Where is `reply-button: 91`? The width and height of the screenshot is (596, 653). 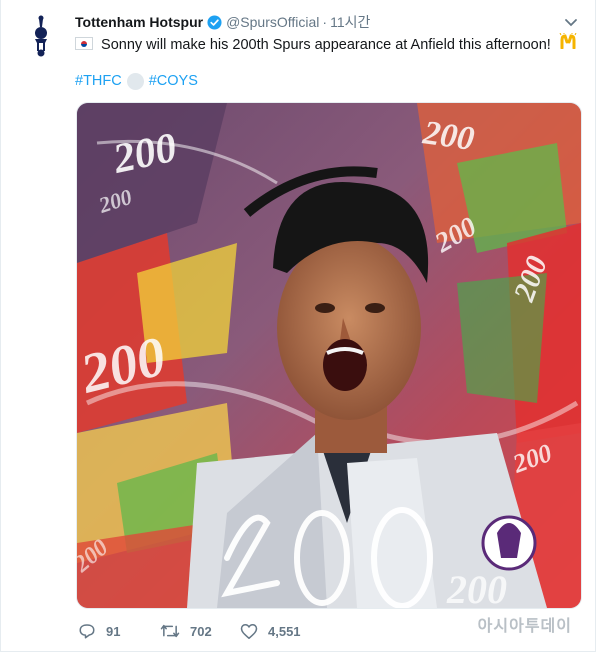 reply-button: 91 is located at coordinates (119, 631).